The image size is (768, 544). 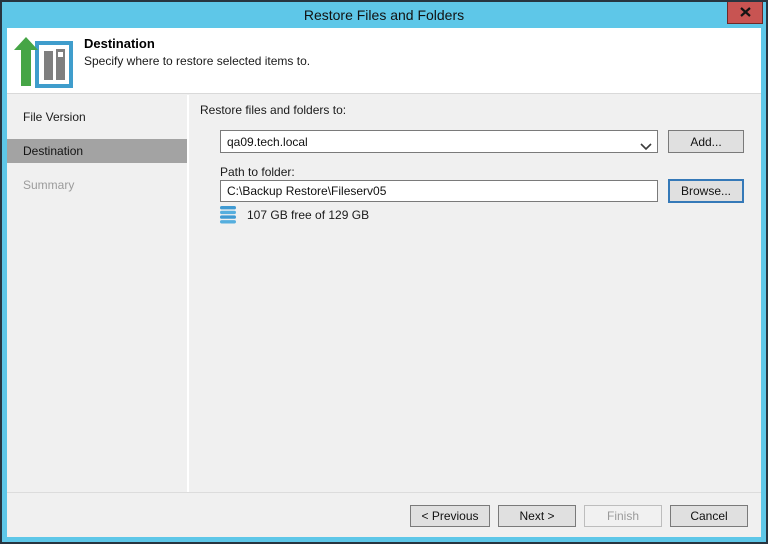 What do you see at coordinates (273, 110) in the screenshot?
I see `restore-to-label: Restore files and folders to:` at bounding box center [273, 110].